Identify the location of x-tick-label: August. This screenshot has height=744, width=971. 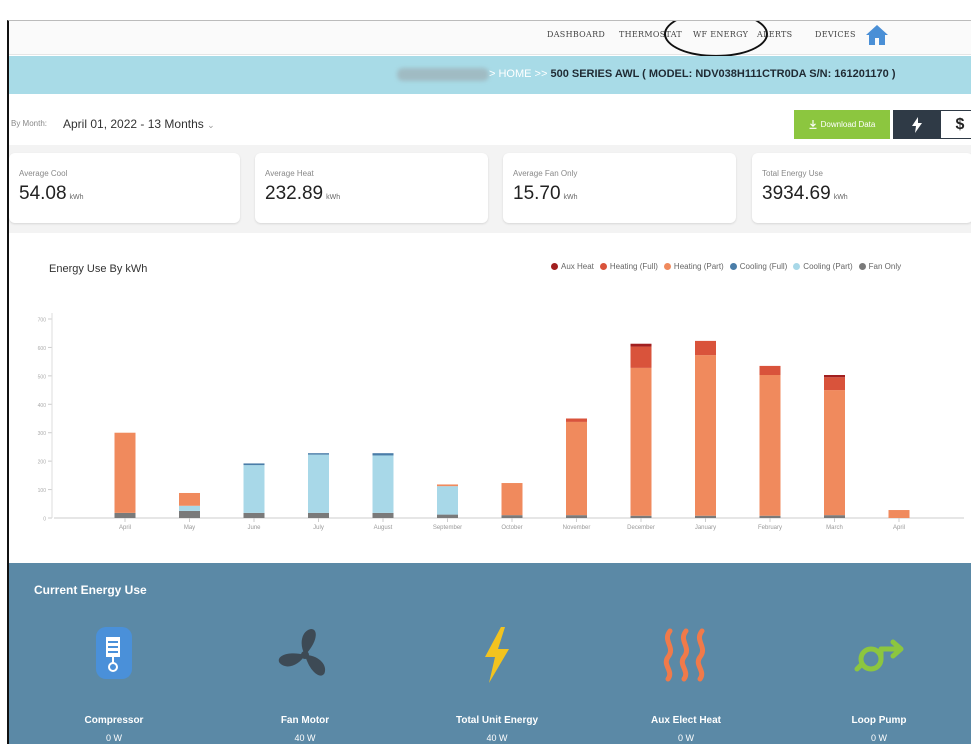
(383, 528).